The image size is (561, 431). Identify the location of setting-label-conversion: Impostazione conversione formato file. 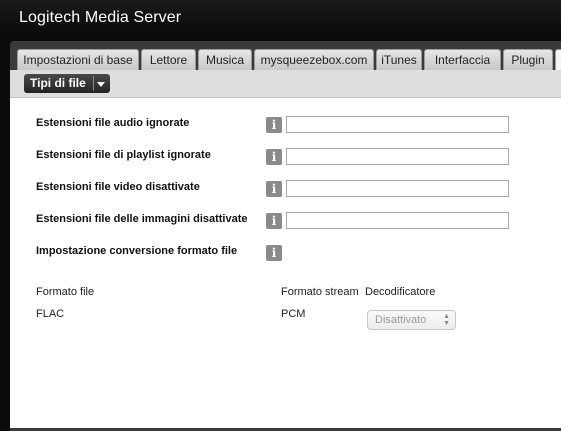
(137, 251).